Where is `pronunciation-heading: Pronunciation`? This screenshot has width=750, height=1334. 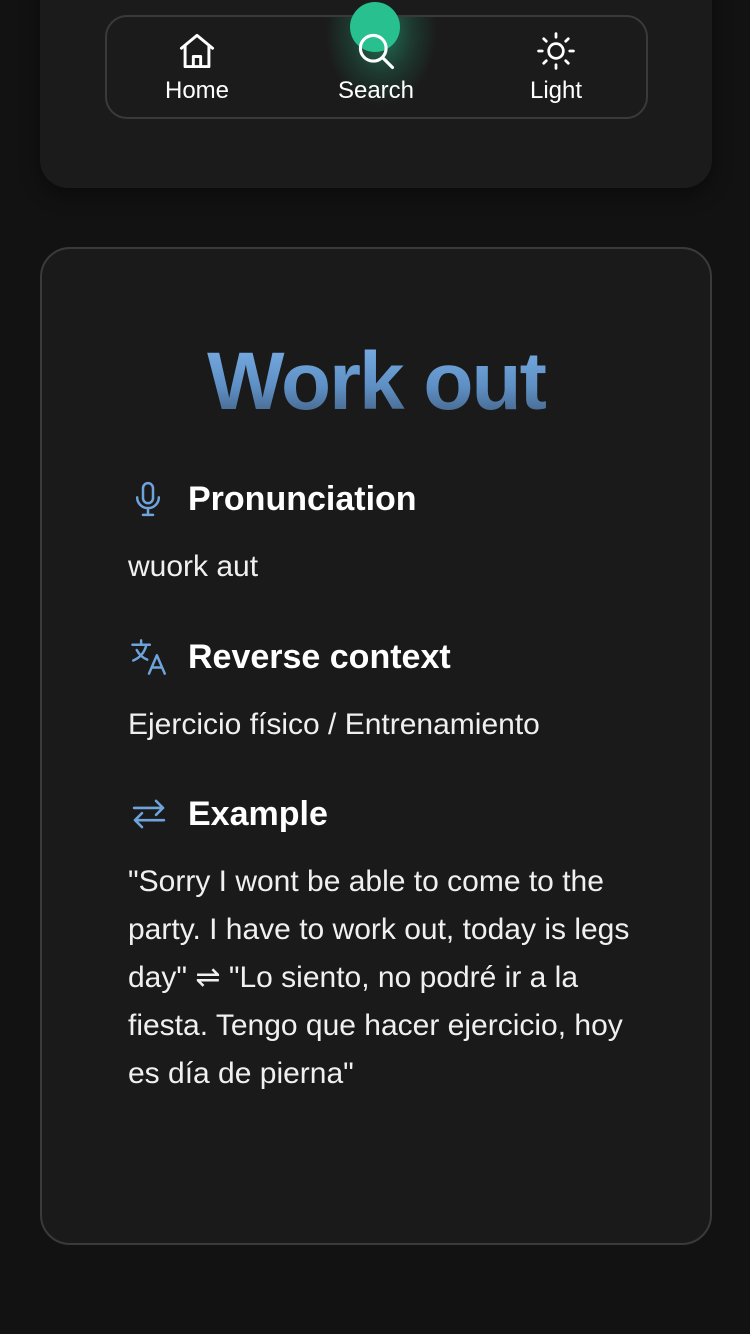
pronunciation-heading: Pronunciation is located at coordinates (302, 498).